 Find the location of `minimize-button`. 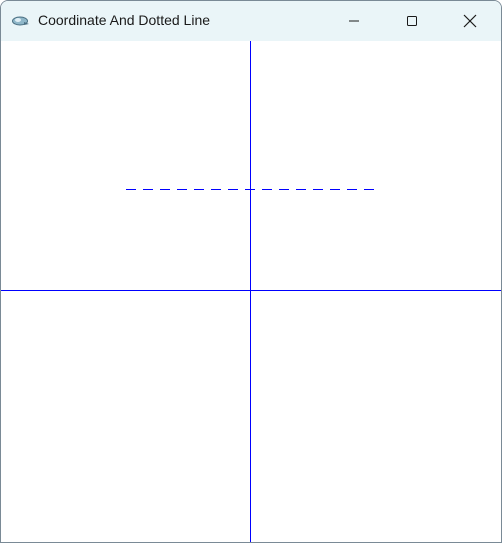

minimize-button is located at coordinates (354, 21).